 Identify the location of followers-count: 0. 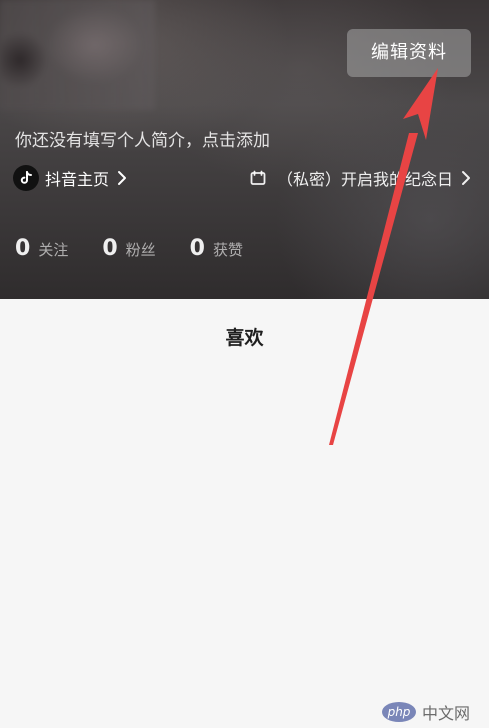
(110, 248).